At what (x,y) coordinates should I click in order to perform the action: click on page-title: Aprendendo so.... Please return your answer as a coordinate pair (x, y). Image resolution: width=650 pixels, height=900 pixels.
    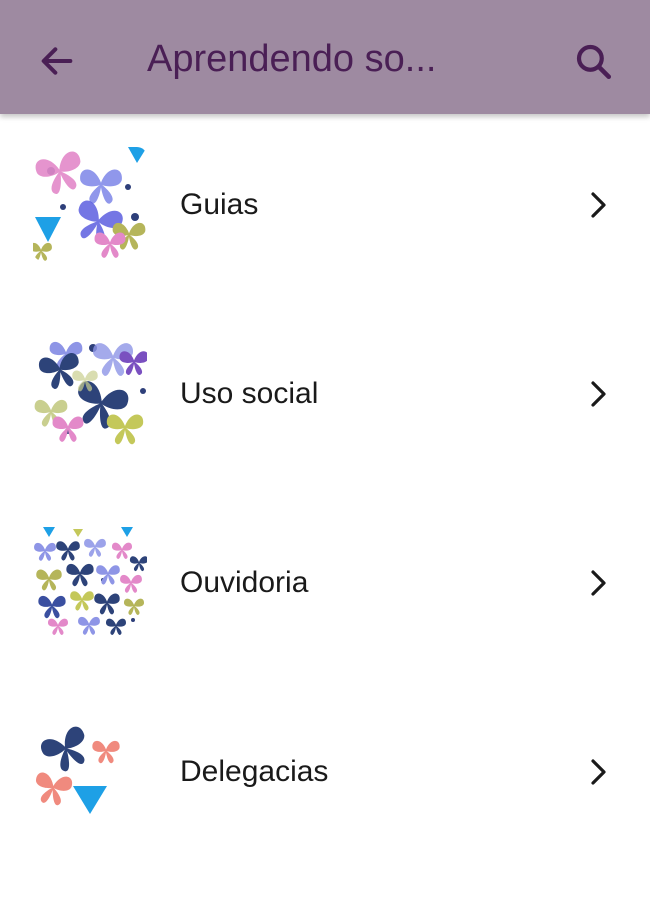
    Looking at the image, I should click on (292, 59).